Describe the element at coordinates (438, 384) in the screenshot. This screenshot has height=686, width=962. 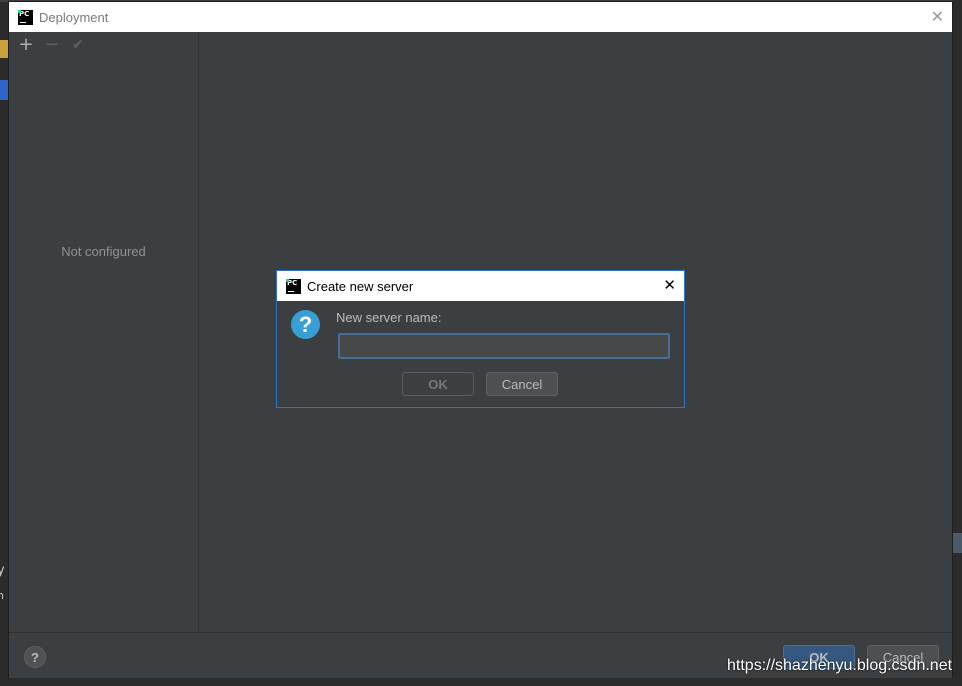
I see `dialog-ok-button: OK` at that location.